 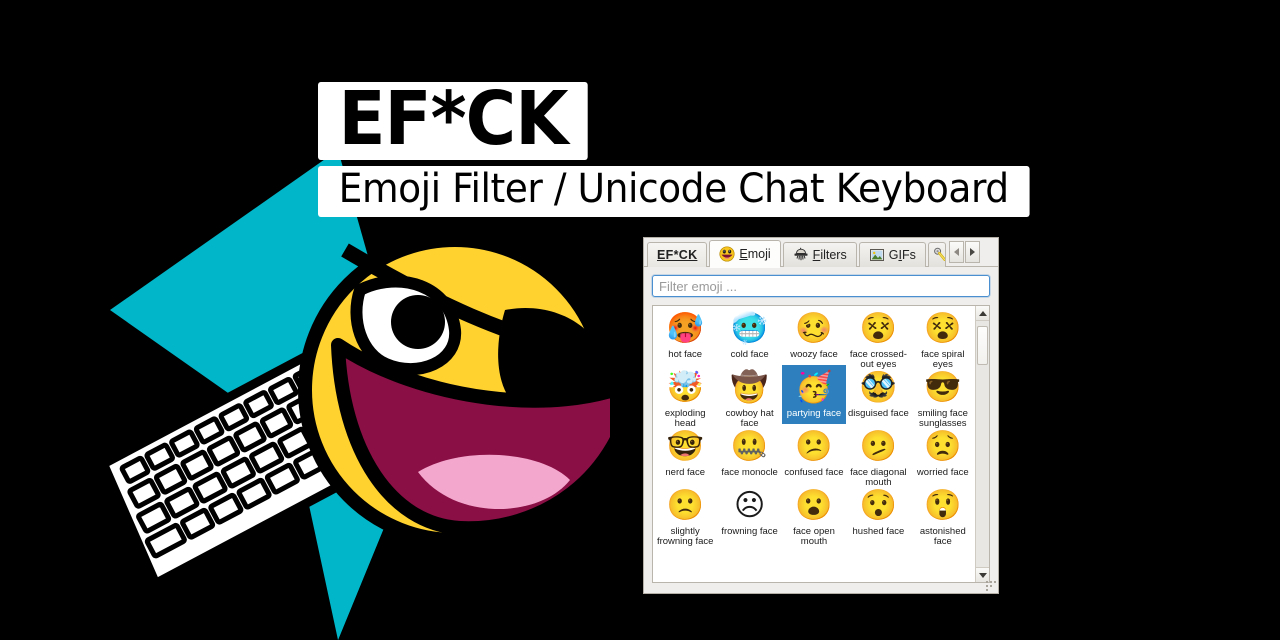 I want to click on tab-scroll-next-button, so click(x=972, y=252).